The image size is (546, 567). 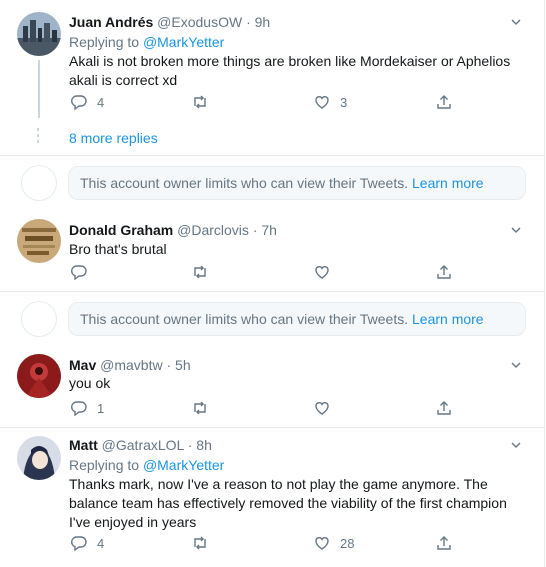 What do you see at coordinates (269, 230) in the screenshot?
I see `timestamp: 7h` at bounding box center [269, 230].